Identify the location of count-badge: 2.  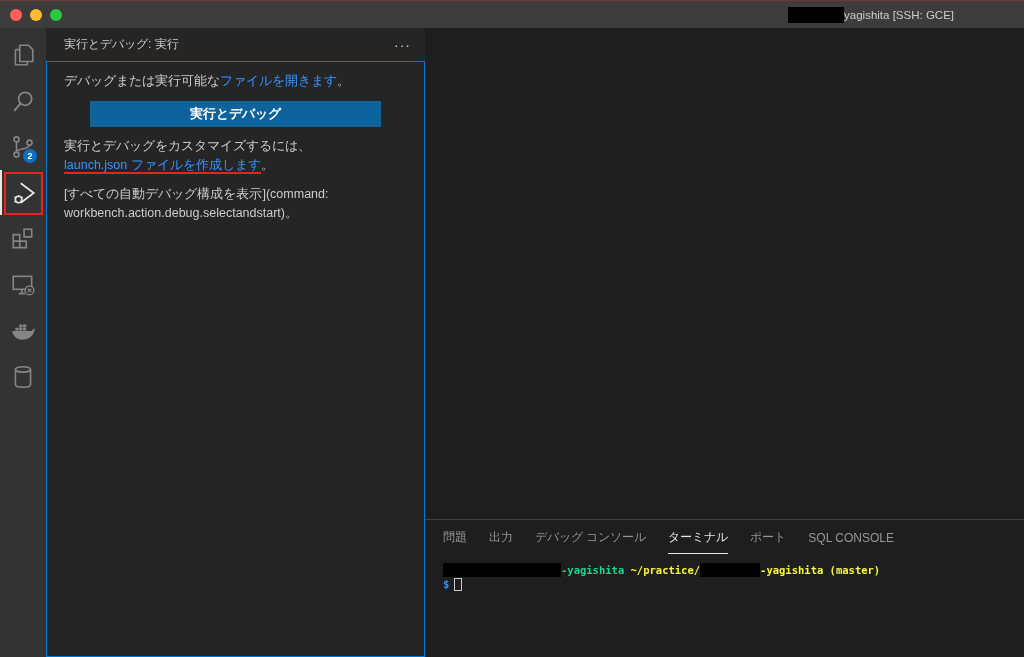
(30, 156).